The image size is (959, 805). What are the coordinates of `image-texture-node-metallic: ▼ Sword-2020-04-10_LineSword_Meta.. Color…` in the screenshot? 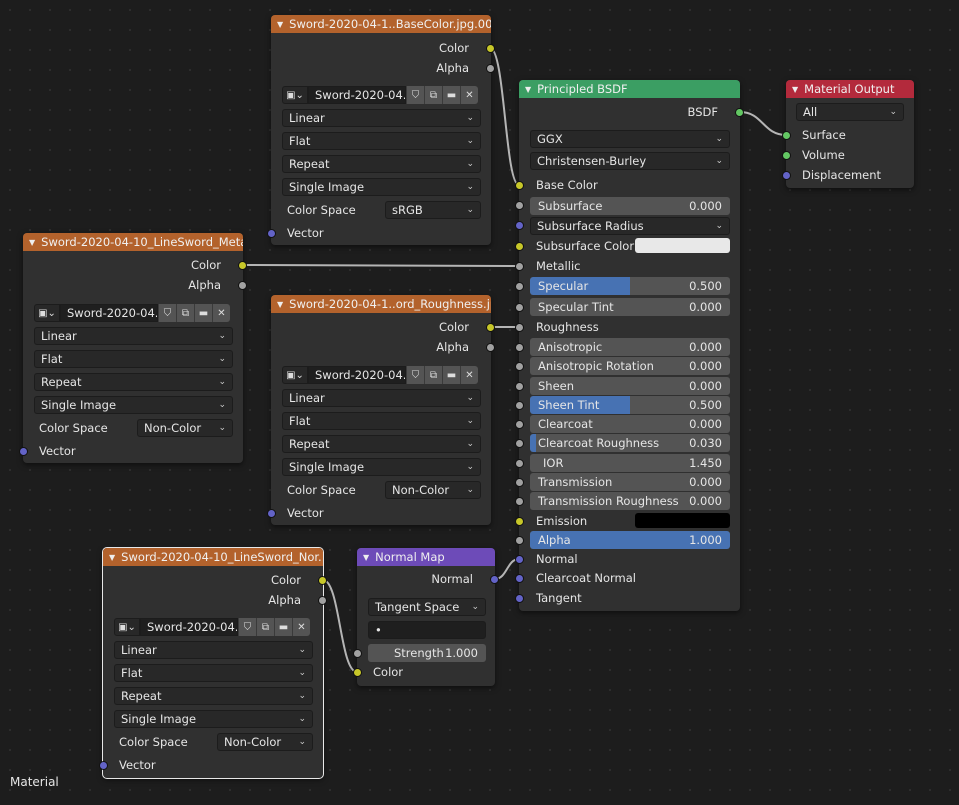 It's located at (133, 348).